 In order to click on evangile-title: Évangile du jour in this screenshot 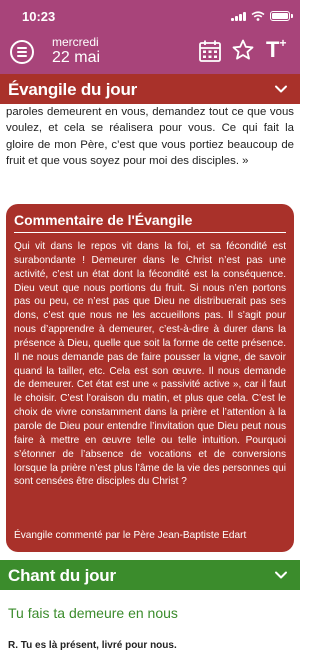, I will do `click(73, 89)`.